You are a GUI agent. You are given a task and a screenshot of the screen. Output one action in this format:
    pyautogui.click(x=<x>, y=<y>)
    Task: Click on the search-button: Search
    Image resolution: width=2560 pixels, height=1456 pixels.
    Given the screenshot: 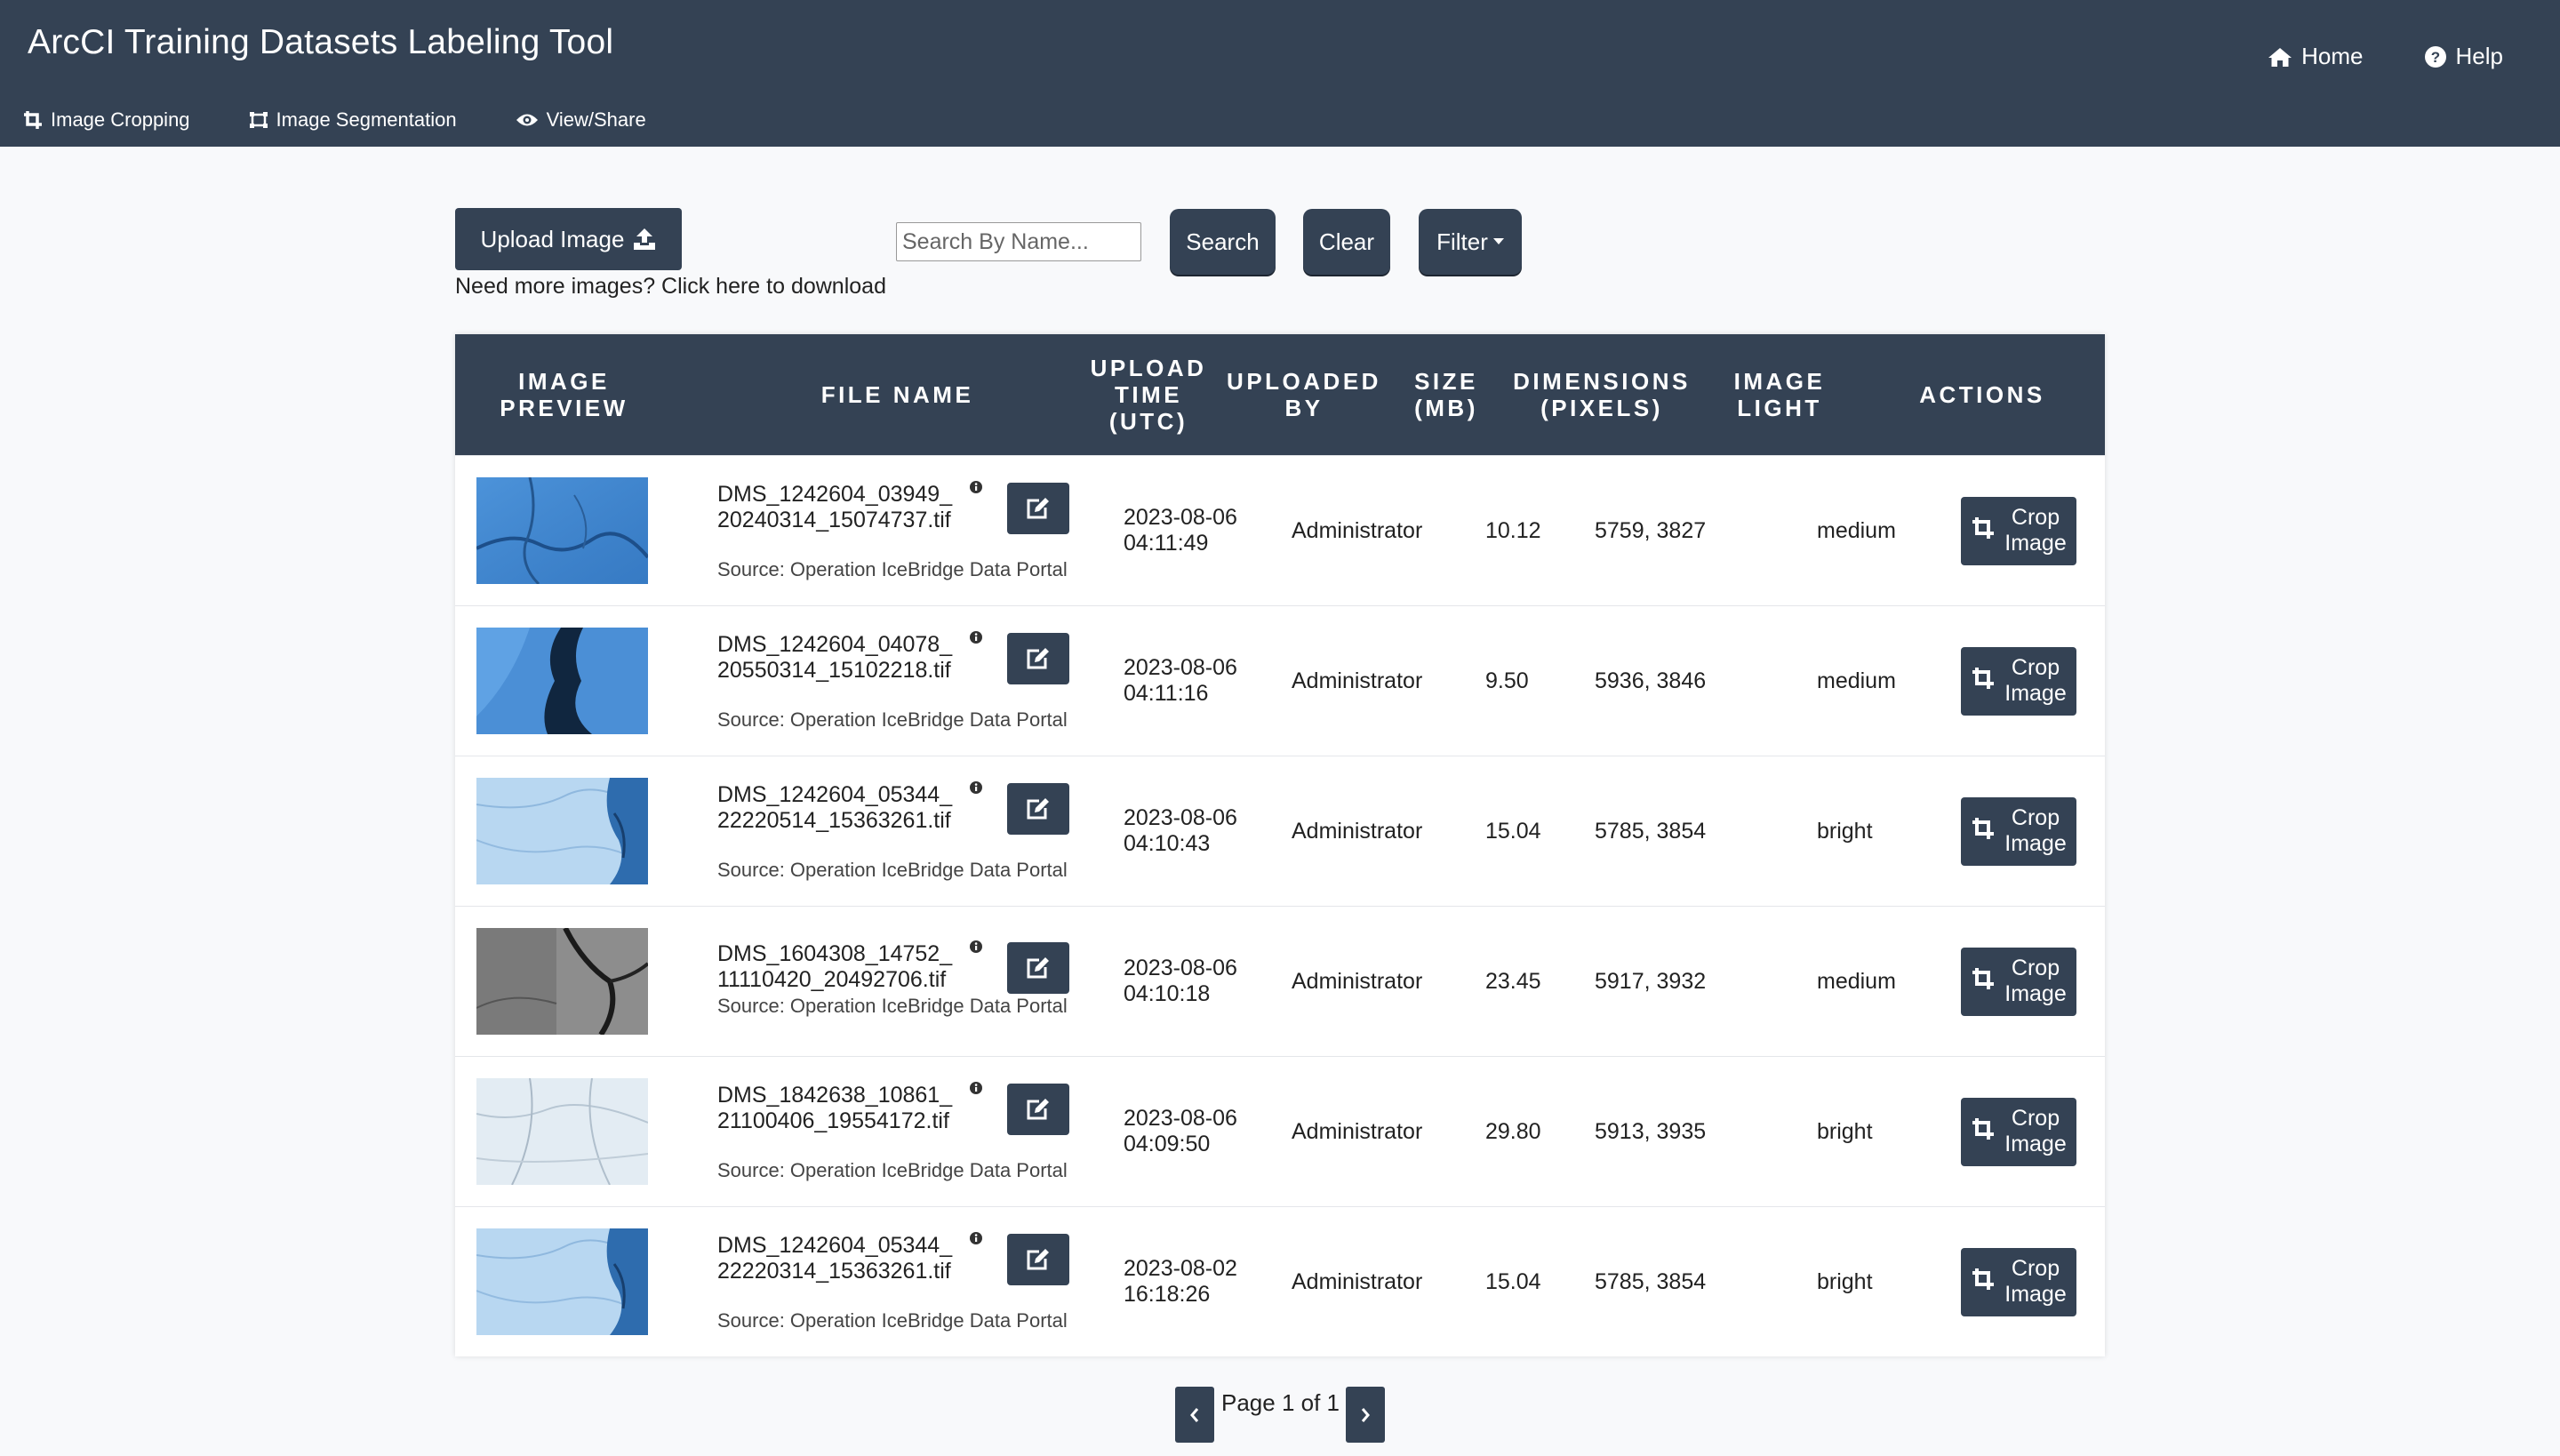 What is the action you would take?
    pyautogui.click(x=1223, y=242)
    